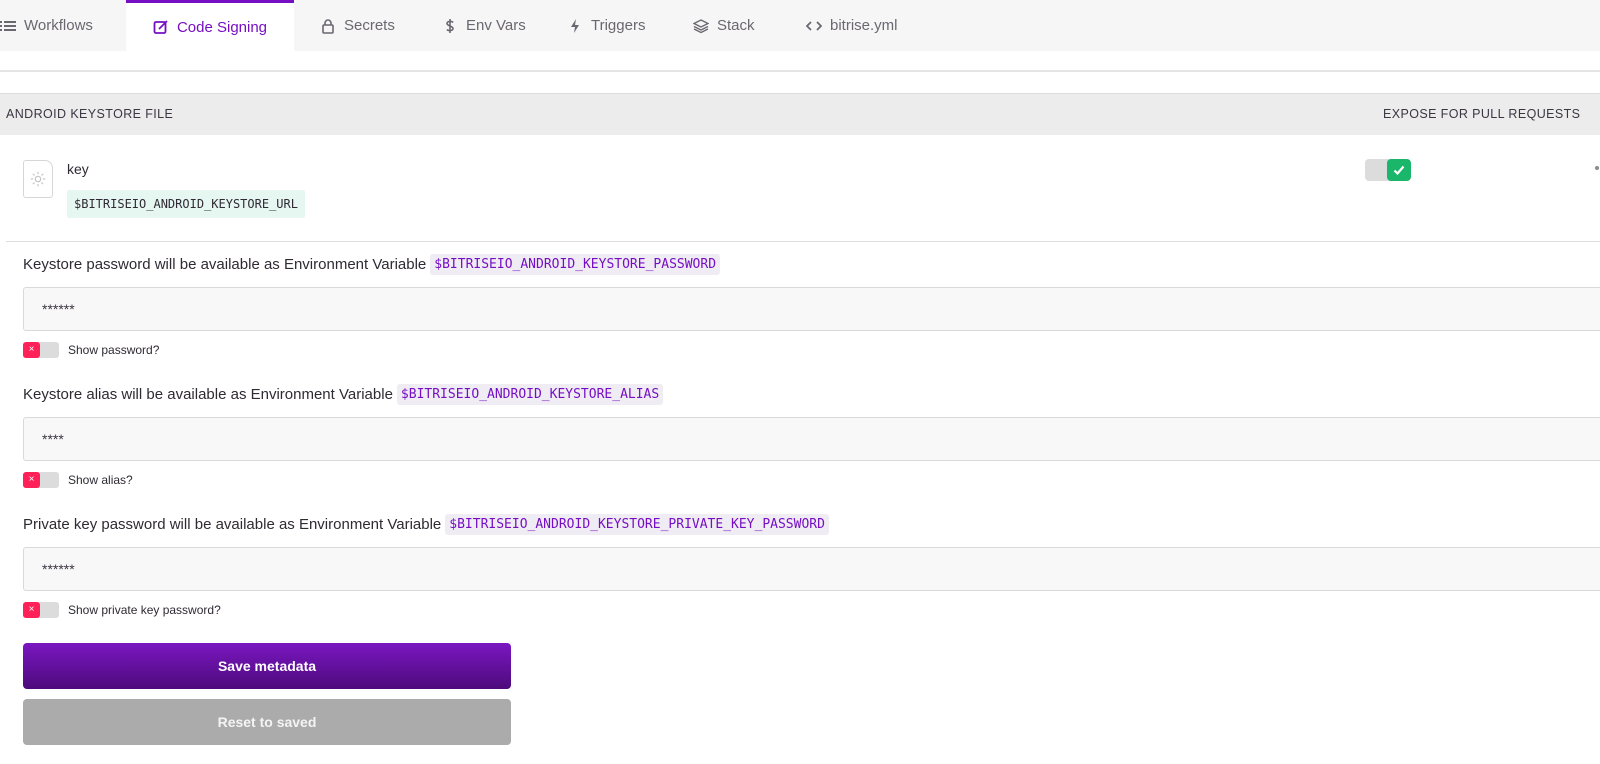  I want to click on tab-code-signing: Code Signing, so click(210, 25).